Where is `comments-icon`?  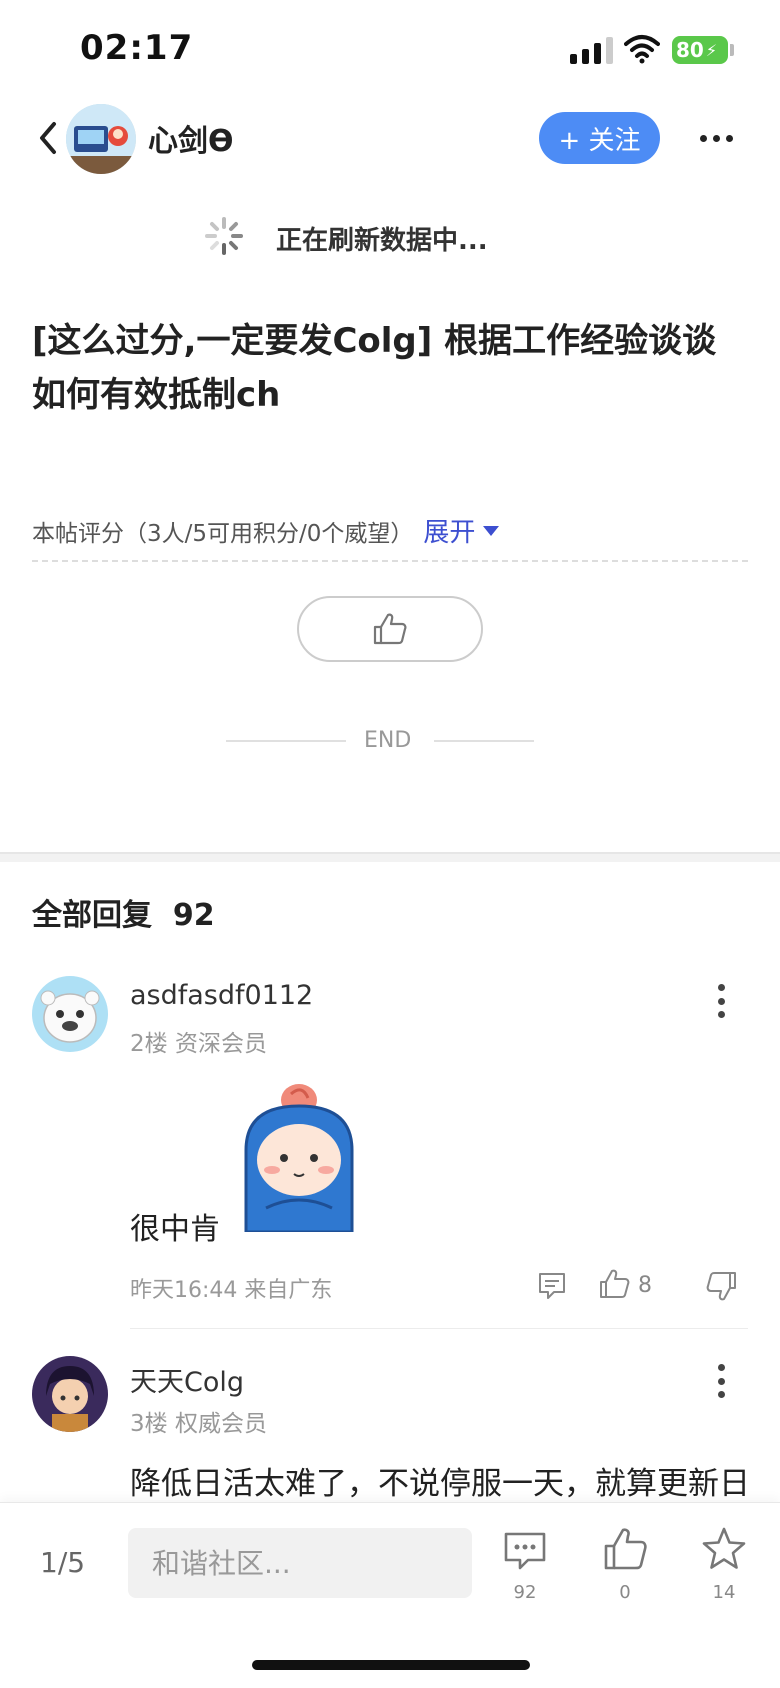 comments-icon is located at coordinates (525, 1551).